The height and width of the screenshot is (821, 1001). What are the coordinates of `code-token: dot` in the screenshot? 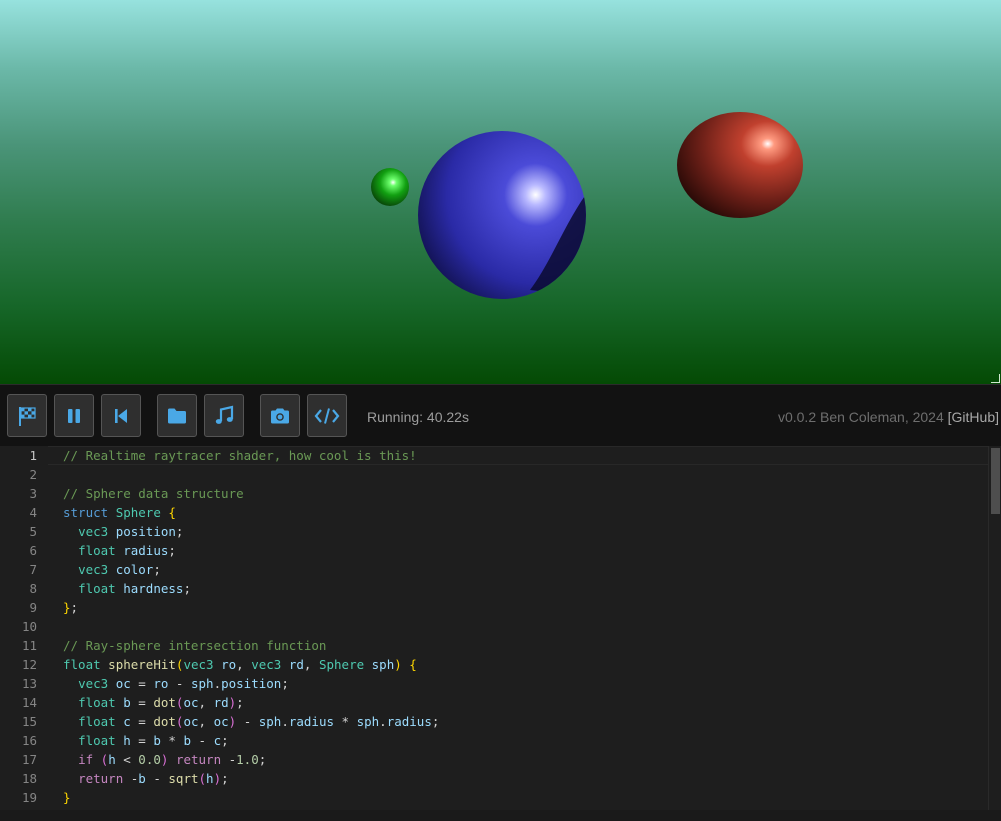 It's located at (164, 721).